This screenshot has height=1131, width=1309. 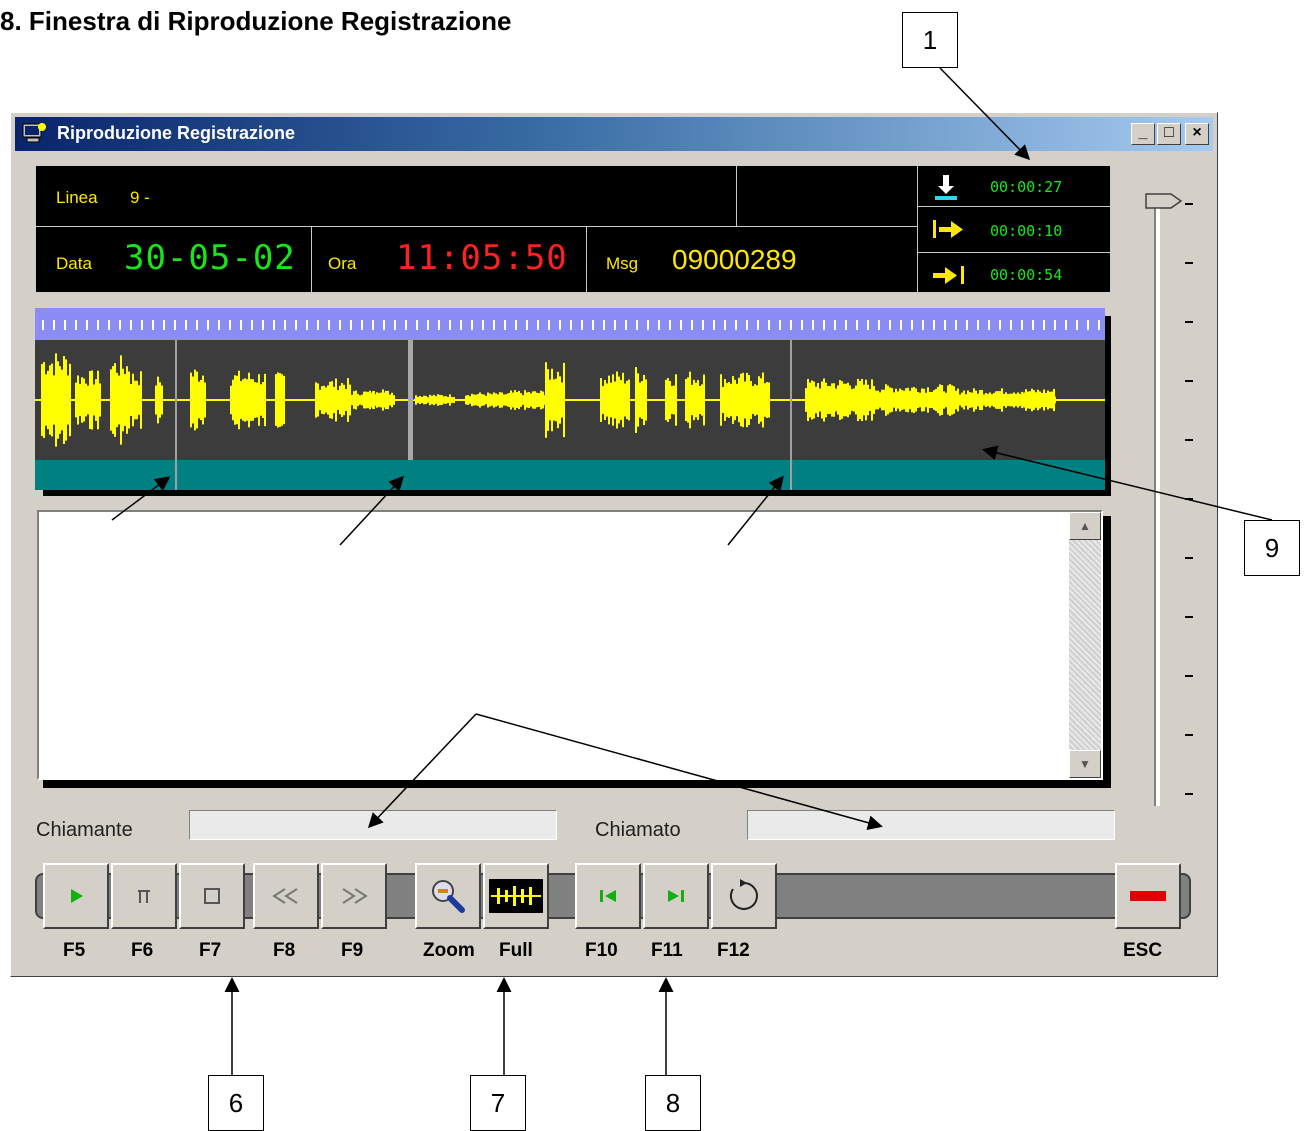 What do you see at coordinates (673, 1103) in the screenshot?
I see `callout-8: 8` at bounding box center [673, 1103].